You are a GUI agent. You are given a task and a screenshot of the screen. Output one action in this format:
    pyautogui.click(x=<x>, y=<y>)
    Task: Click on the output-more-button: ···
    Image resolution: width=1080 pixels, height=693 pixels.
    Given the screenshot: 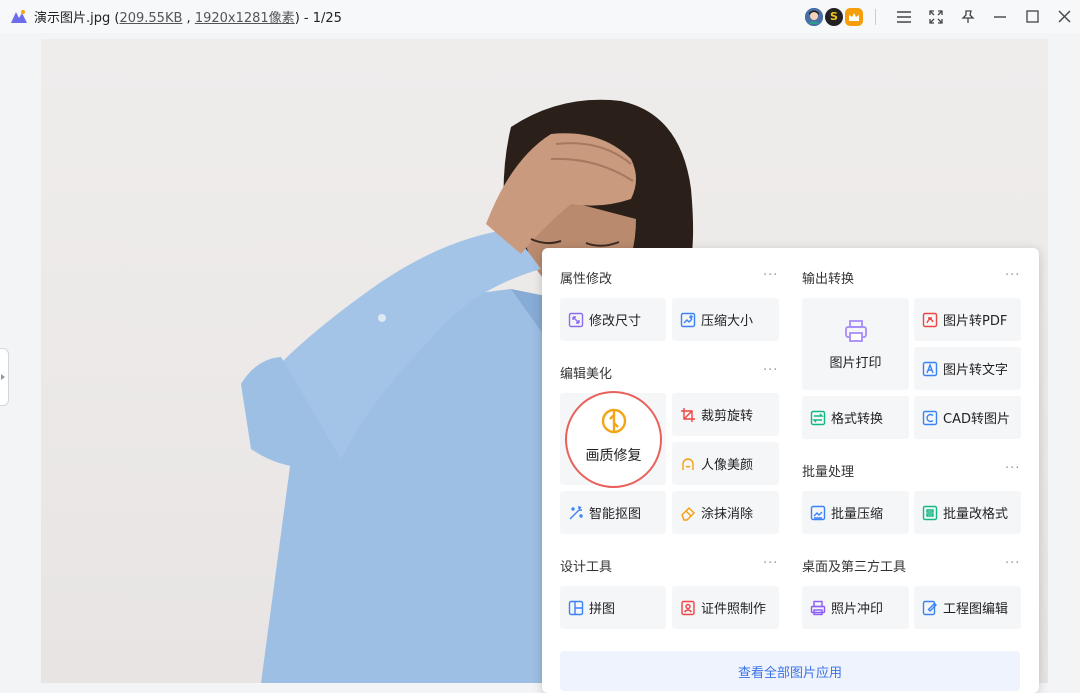 What is the action you would take?
    pyautogui.click(x=1012, y=275)
    